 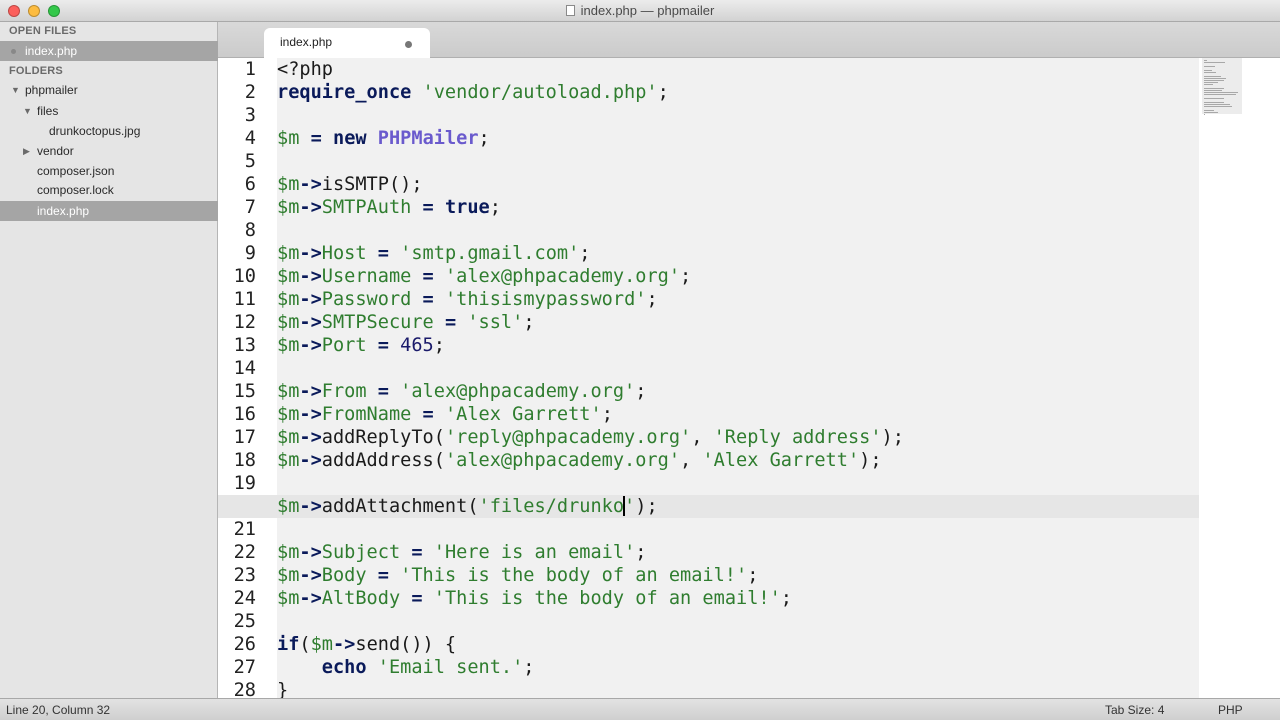 I want to click on line-number: 22, so click(x=244, y=552).